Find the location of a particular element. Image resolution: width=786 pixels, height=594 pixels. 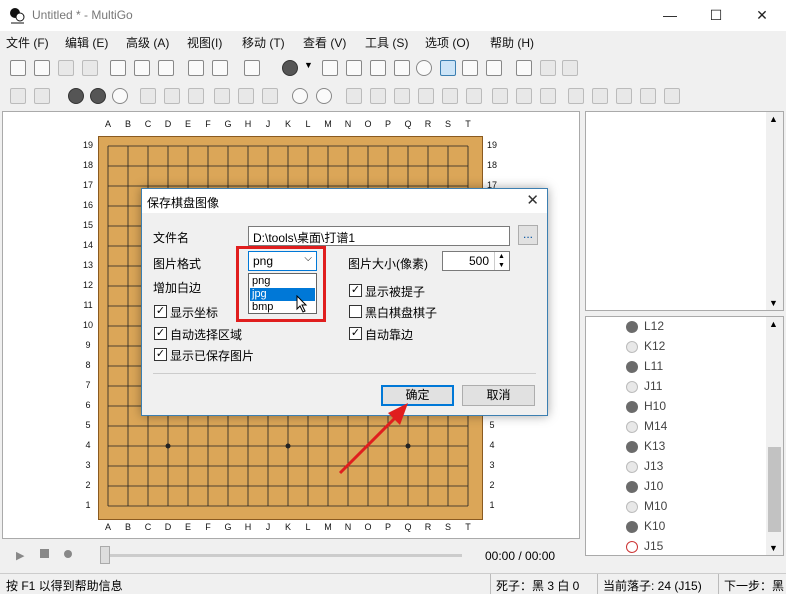

black-stone-icon is located at coordinates (290, 68).